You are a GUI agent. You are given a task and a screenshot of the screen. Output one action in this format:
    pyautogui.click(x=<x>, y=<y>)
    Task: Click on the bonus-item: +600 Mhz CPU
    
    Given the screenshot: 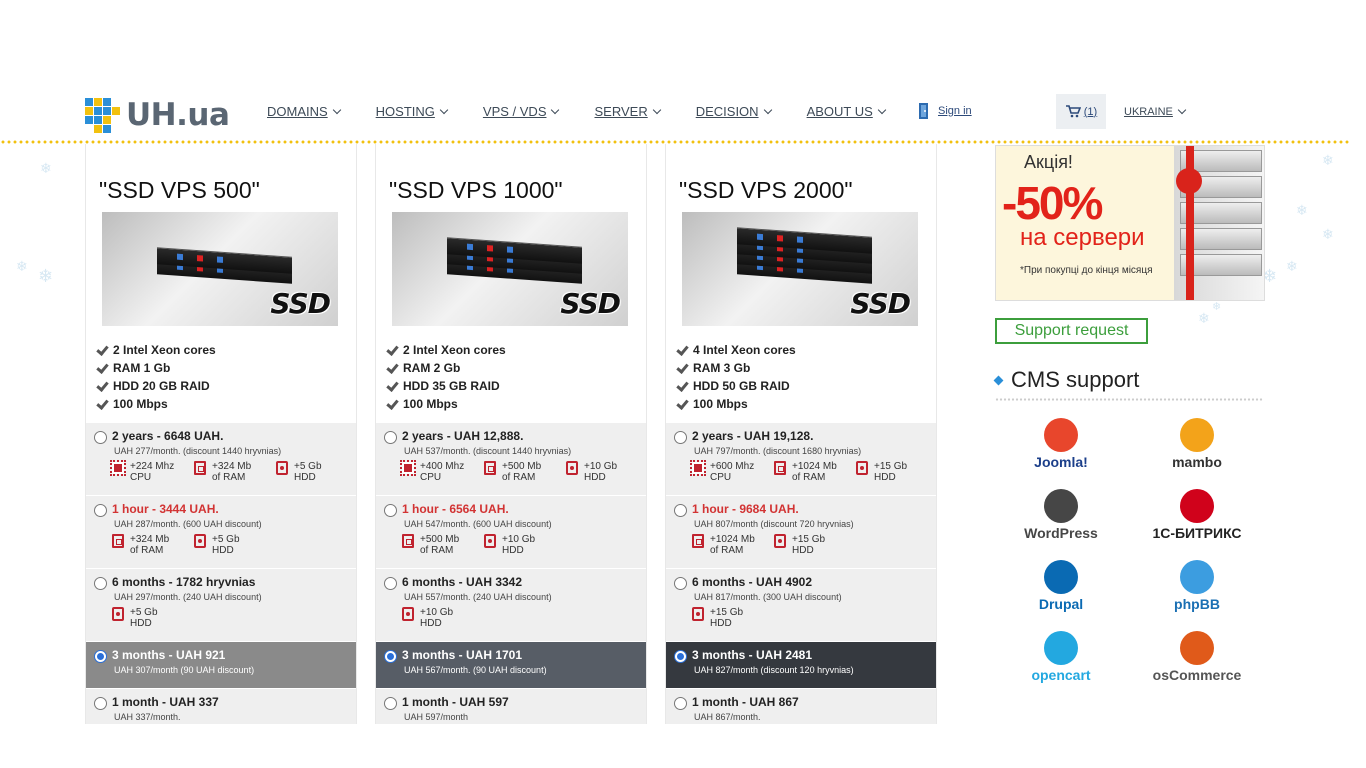 What is the action you would take?
    pyautogui.click(x=722, y=471)
    